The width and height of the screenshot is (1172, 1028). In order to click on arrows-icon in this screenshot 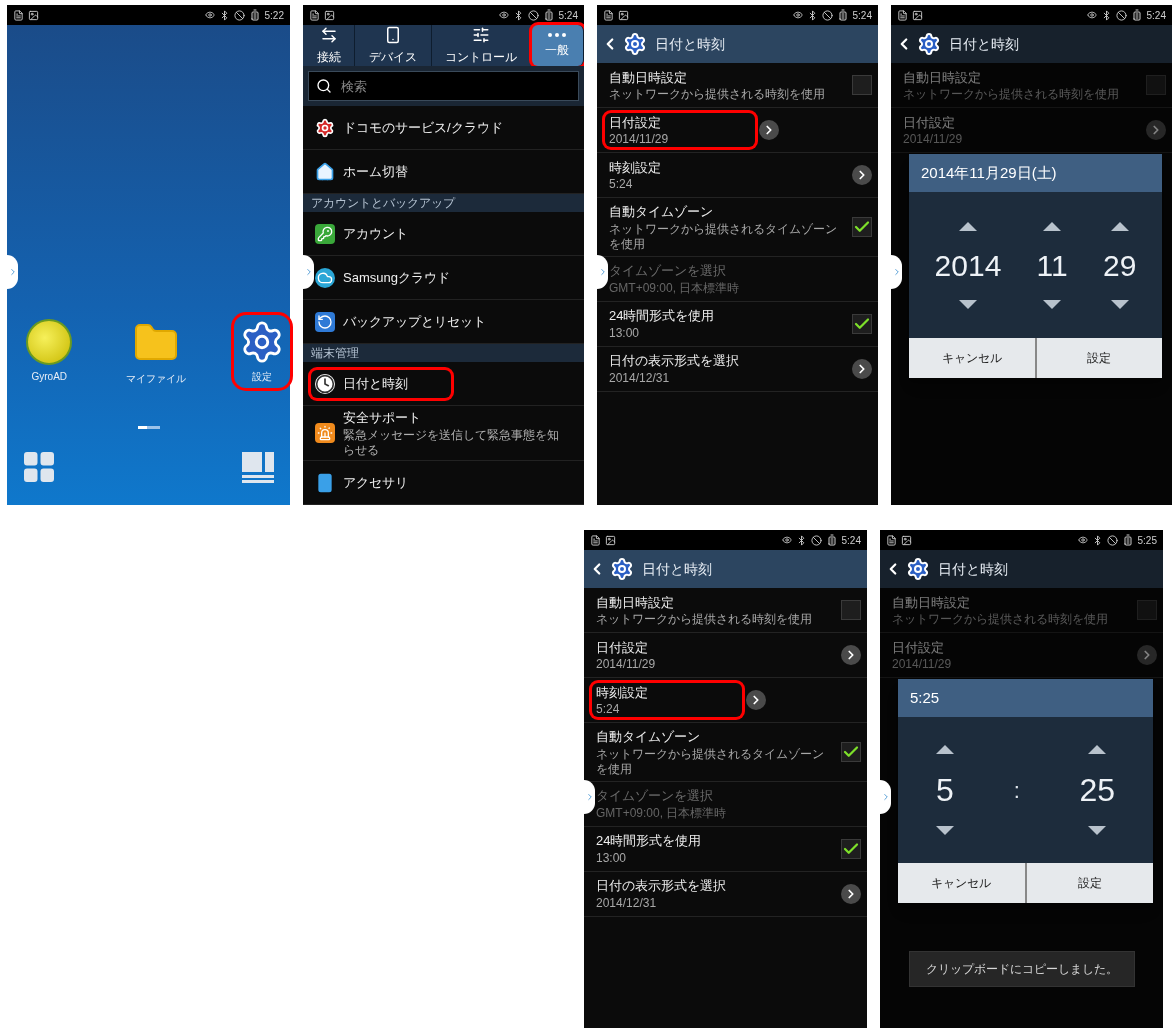, I will do `click(328, 34)`.